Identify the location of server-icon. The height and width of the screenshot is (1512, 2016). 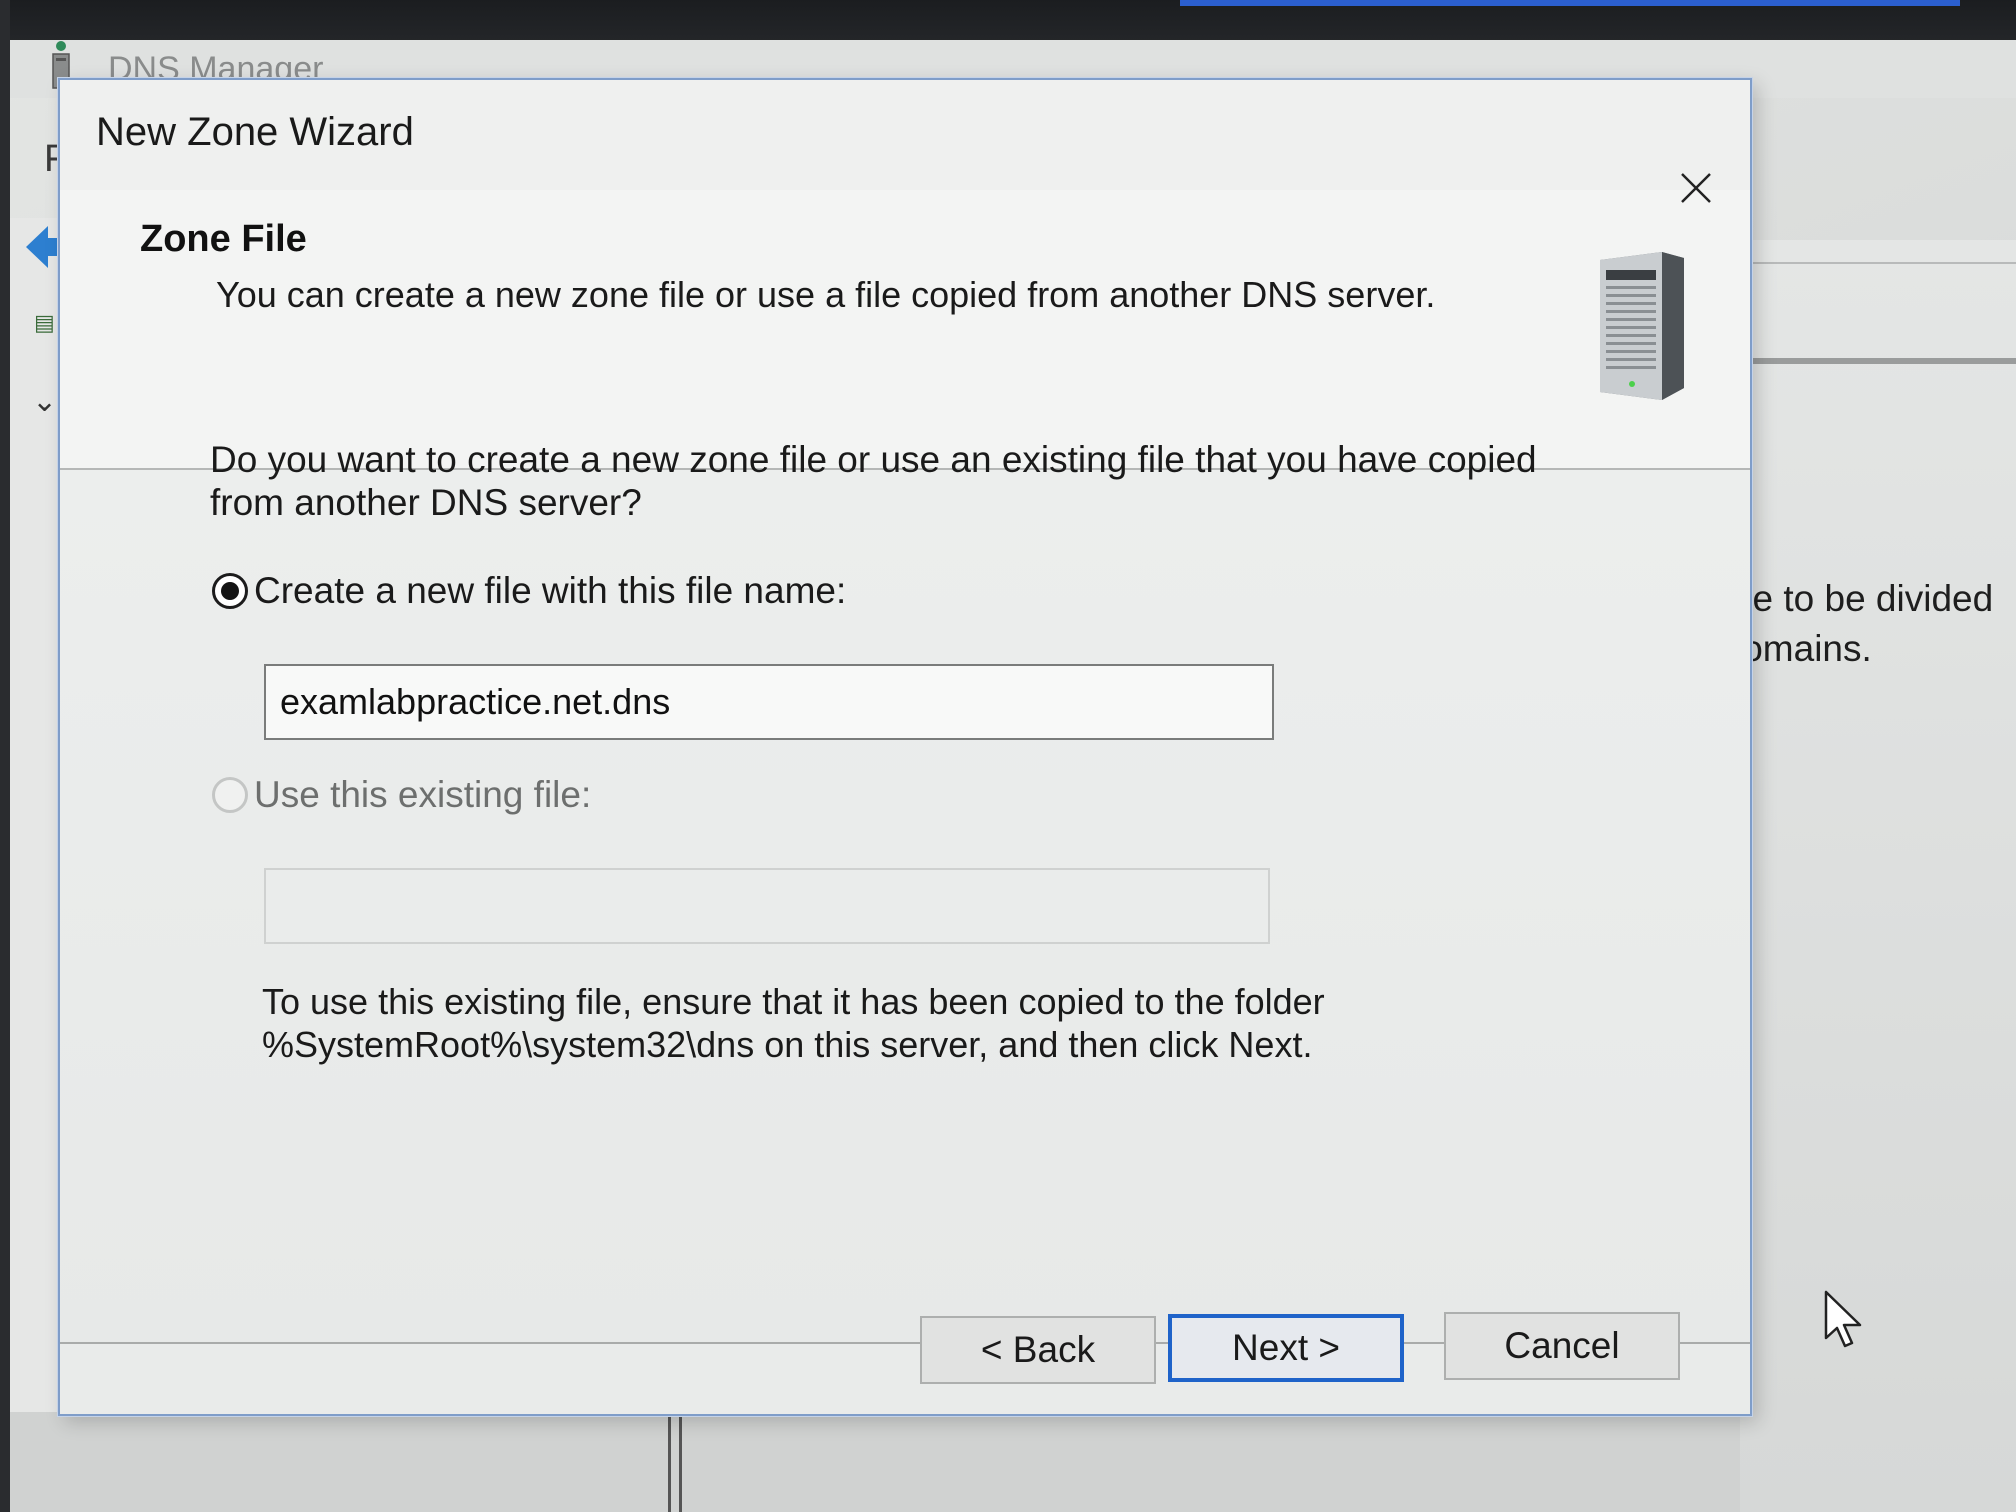
(1642, 326).